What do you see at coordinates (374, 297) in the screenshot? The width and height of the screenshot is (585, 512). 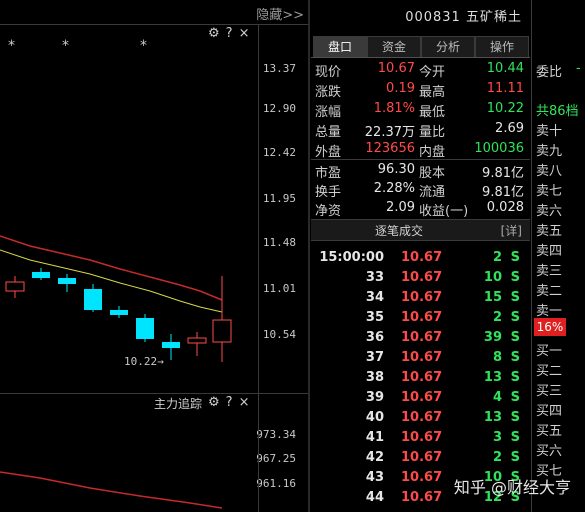 I see `trade-time: 34` at bounding box center [374, 297].